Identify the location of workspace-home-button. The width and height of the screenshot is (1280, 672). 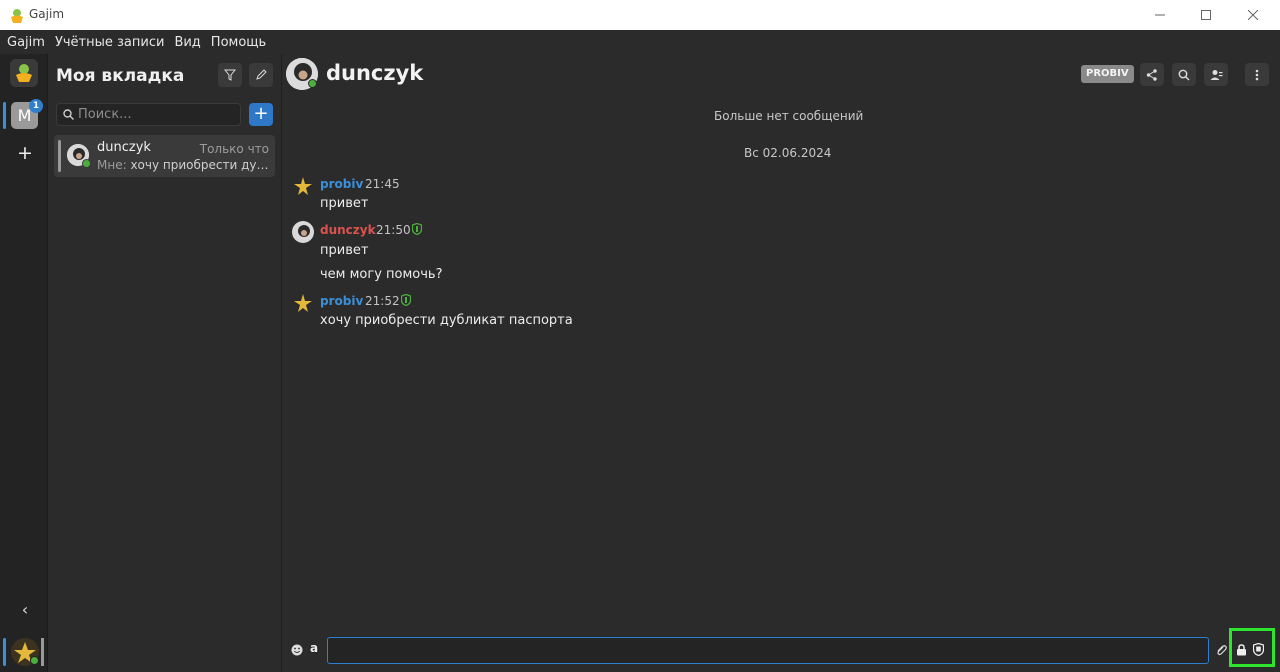
(24, 73).